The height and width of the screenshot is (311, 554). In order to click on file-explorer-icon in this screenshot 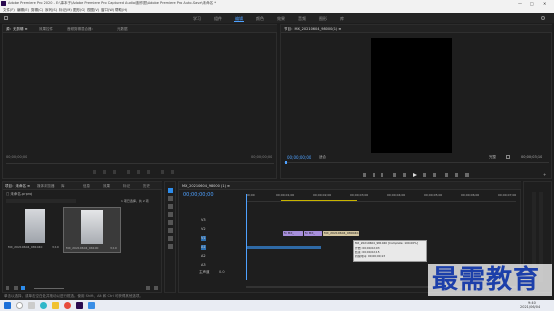, I will do `click(55, 305)`.